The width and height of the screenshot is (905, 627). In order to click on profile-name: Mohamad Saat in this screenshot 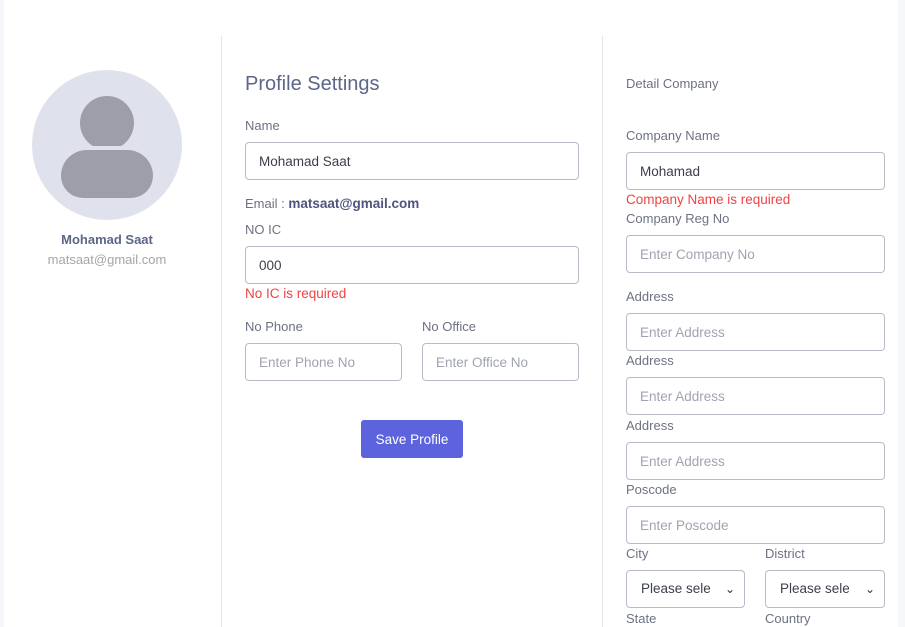, I will do `click(107, 239)`.